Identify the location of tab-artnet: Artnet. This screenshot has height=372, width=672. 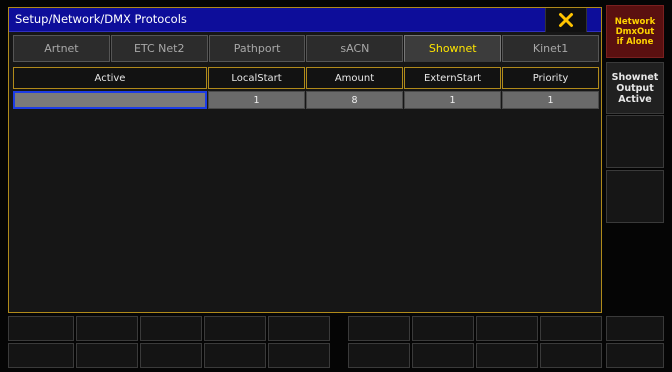
(61, 48).